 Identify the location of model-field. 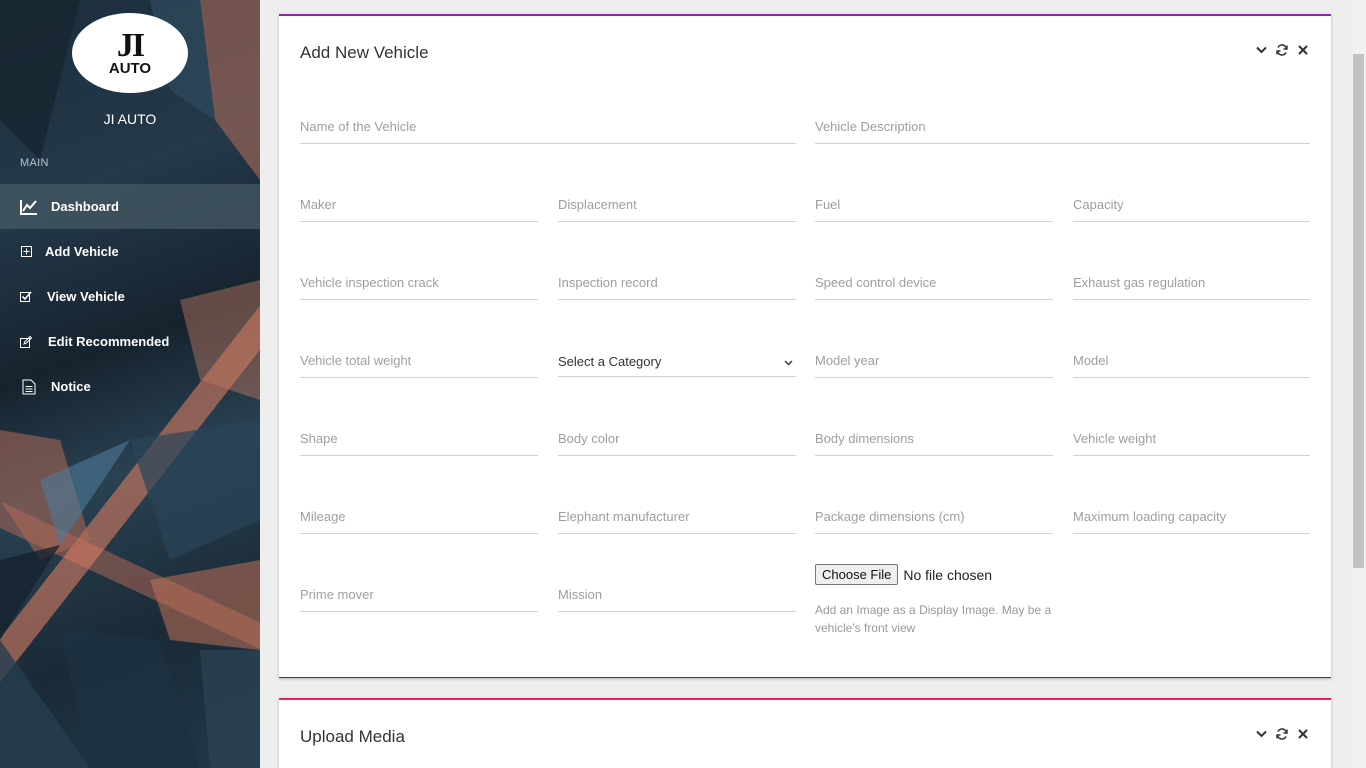
(1191, 363).